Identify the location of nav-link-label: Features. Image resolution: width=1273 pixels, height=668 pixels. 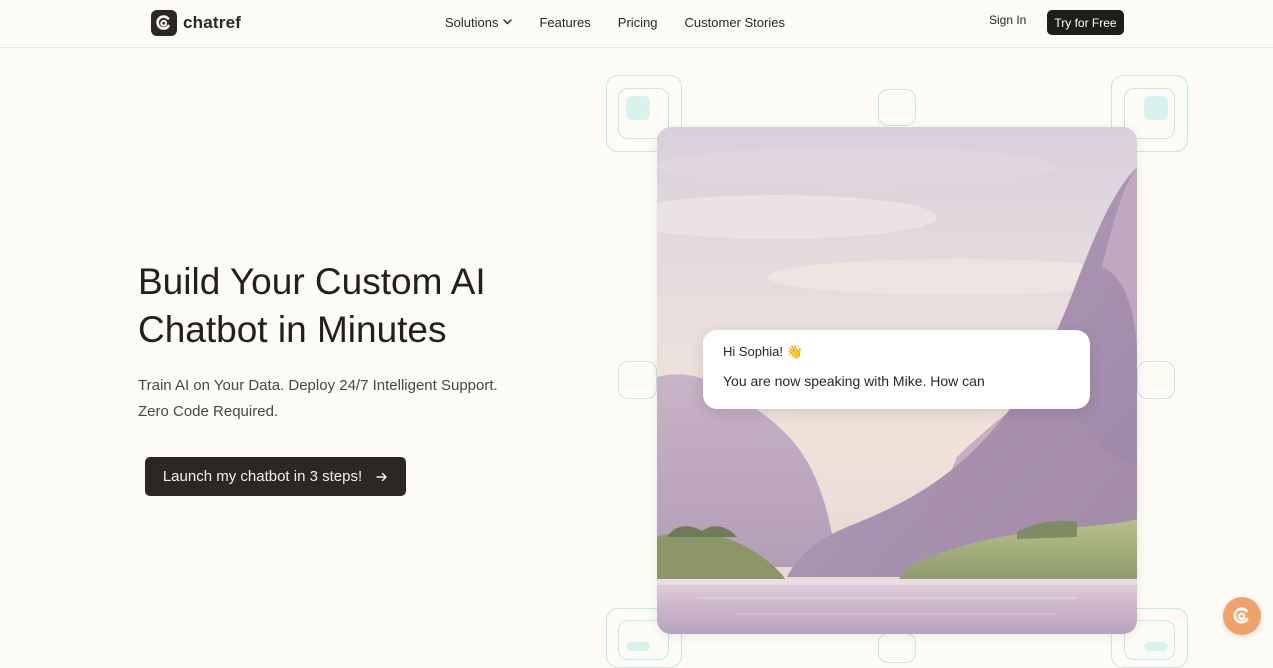
(565, 22).